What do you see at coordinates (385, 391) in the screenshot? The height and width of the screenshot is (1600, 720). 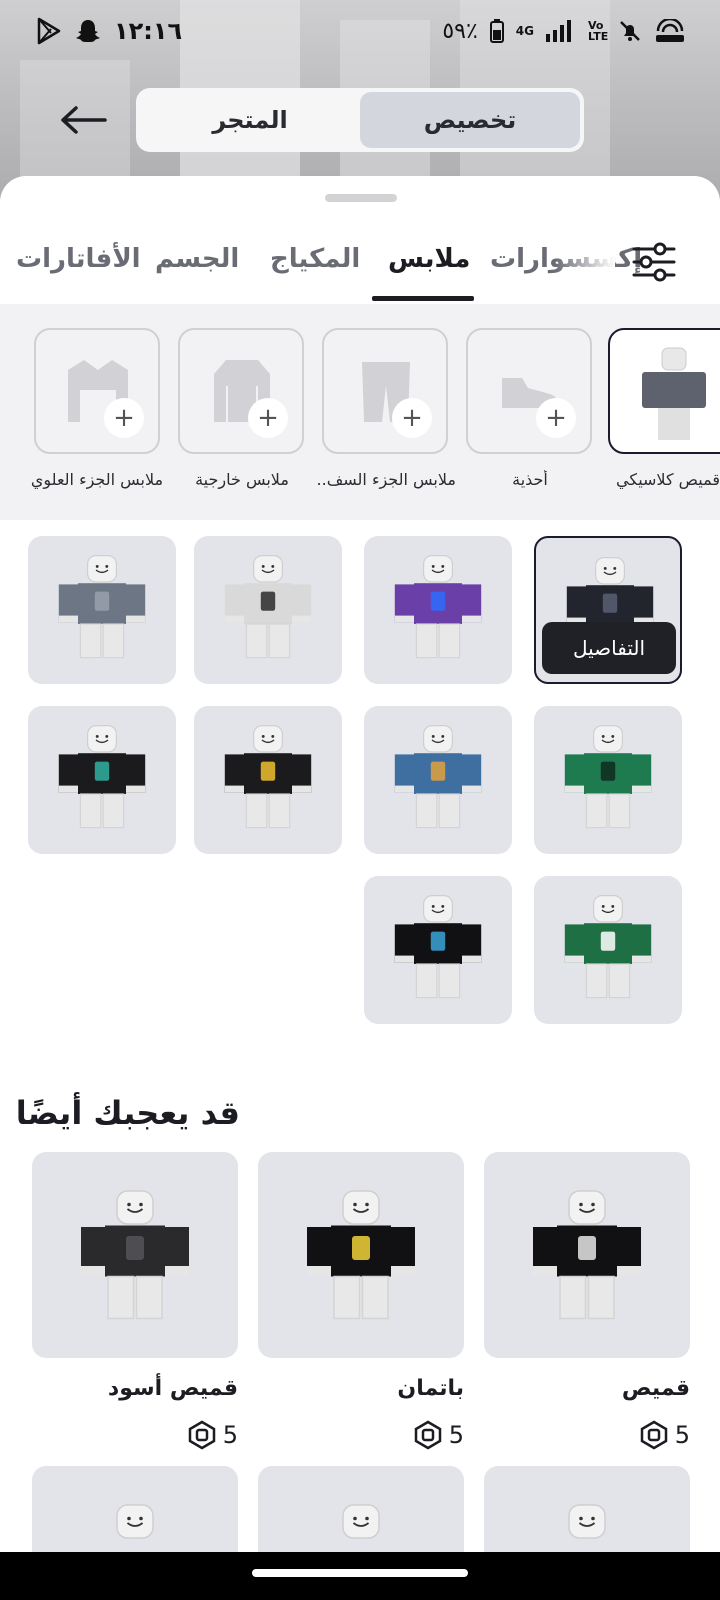 I see `subcategory-pants: +` at bounding box center [385, 391].